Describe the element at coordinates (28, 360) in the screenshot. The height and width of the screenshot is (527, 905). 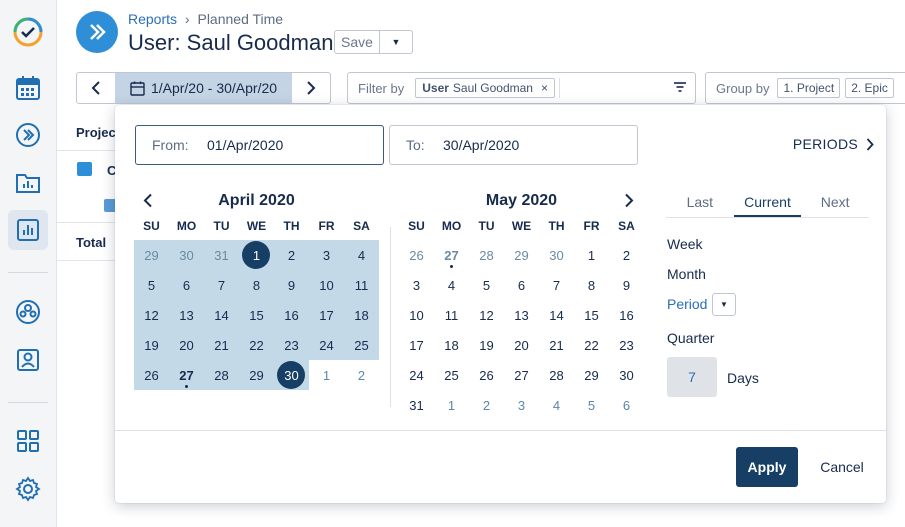
I see `user-card-icon` at that location.